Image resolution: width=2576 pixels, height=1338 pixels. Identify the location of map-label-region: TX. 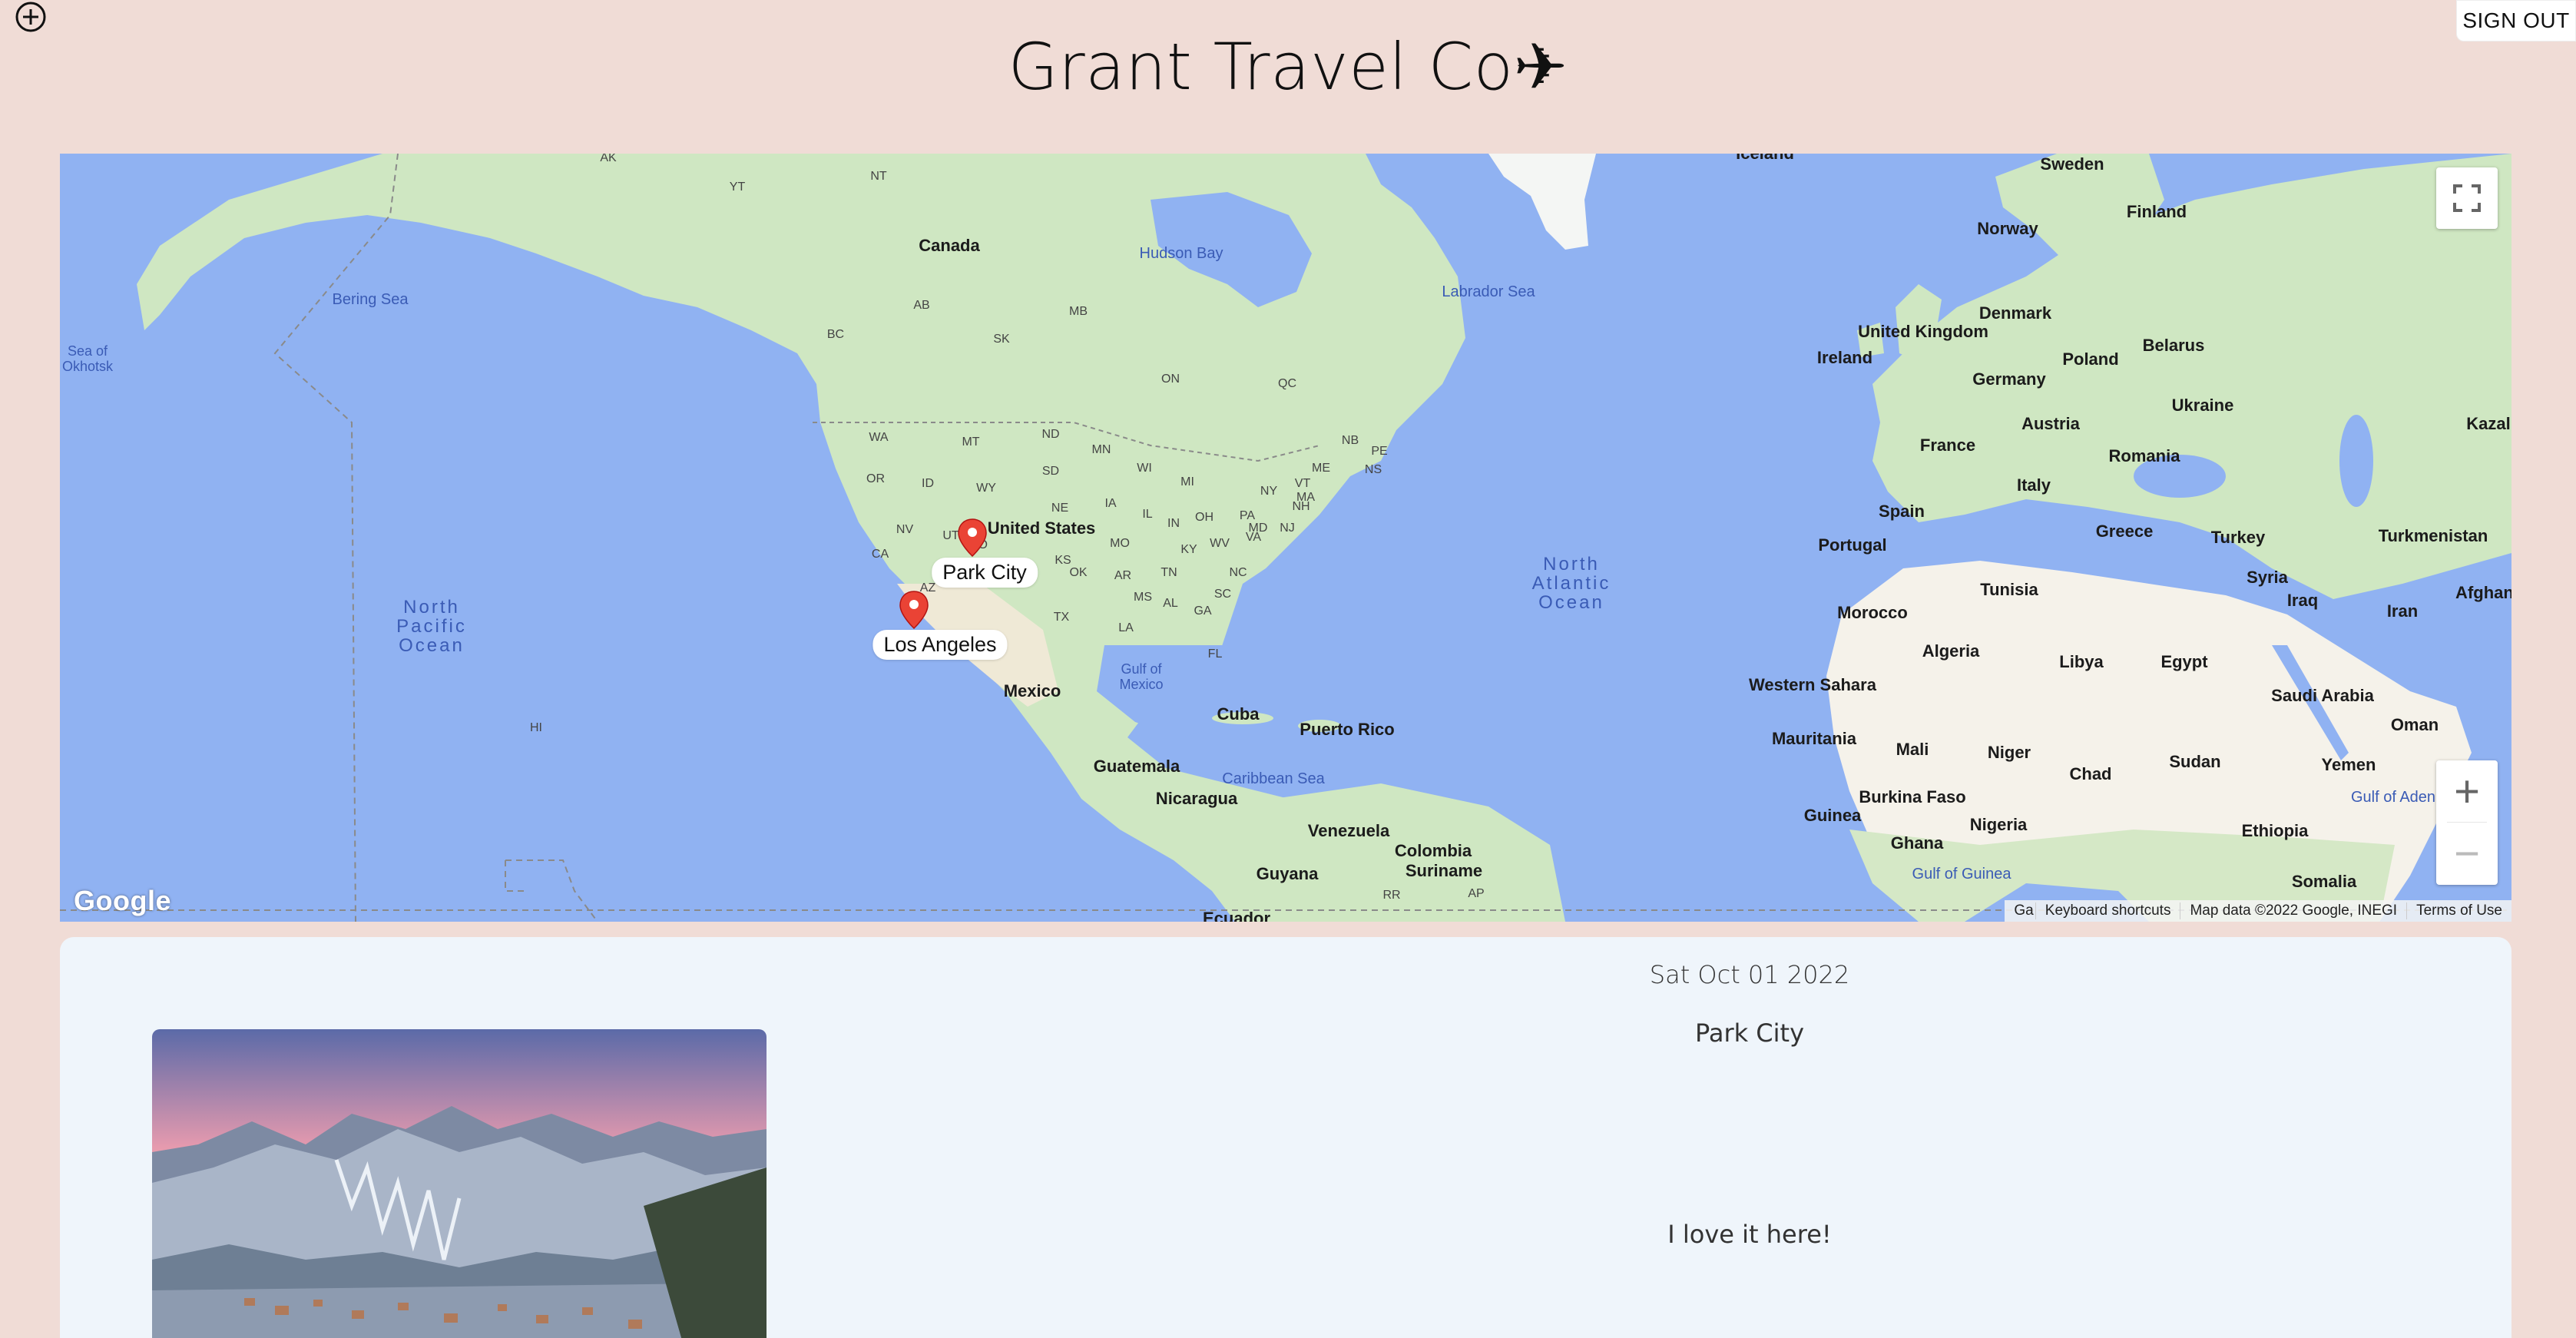
(1061, 617).